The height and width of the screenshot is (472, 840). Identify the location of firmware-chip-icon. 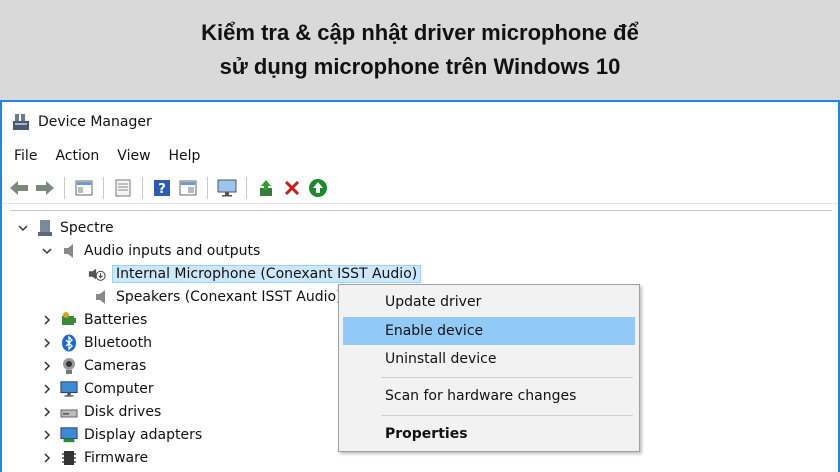
(69, 458).